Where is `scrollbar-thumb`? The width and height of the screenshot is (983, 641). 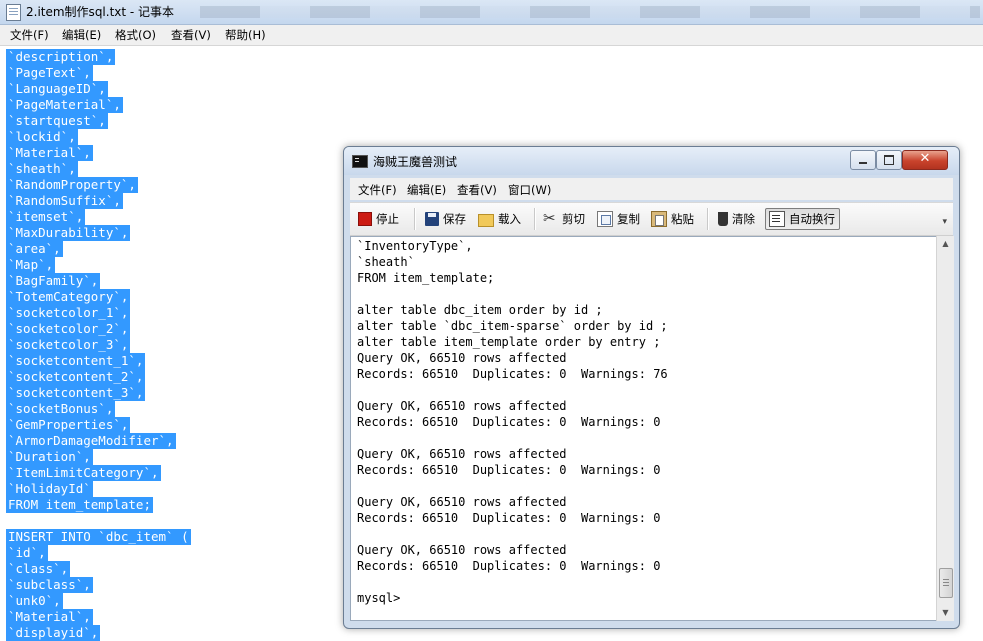 scrollbar-thumb is located at coordinates (946, 583).